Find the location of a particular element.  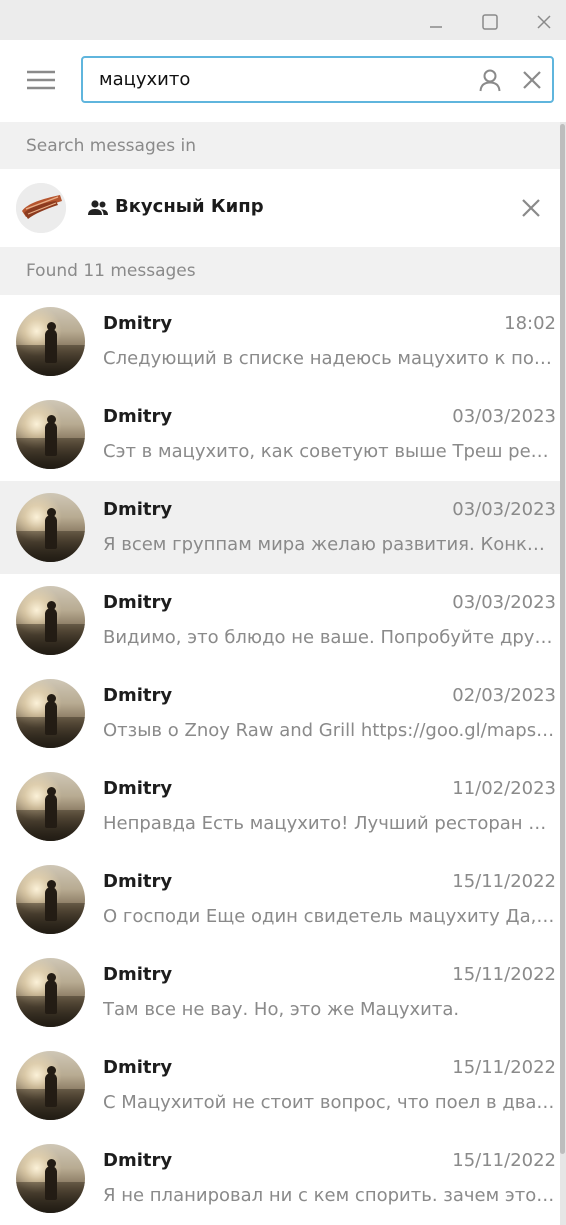

search-field is located at coordinates (317, 79).